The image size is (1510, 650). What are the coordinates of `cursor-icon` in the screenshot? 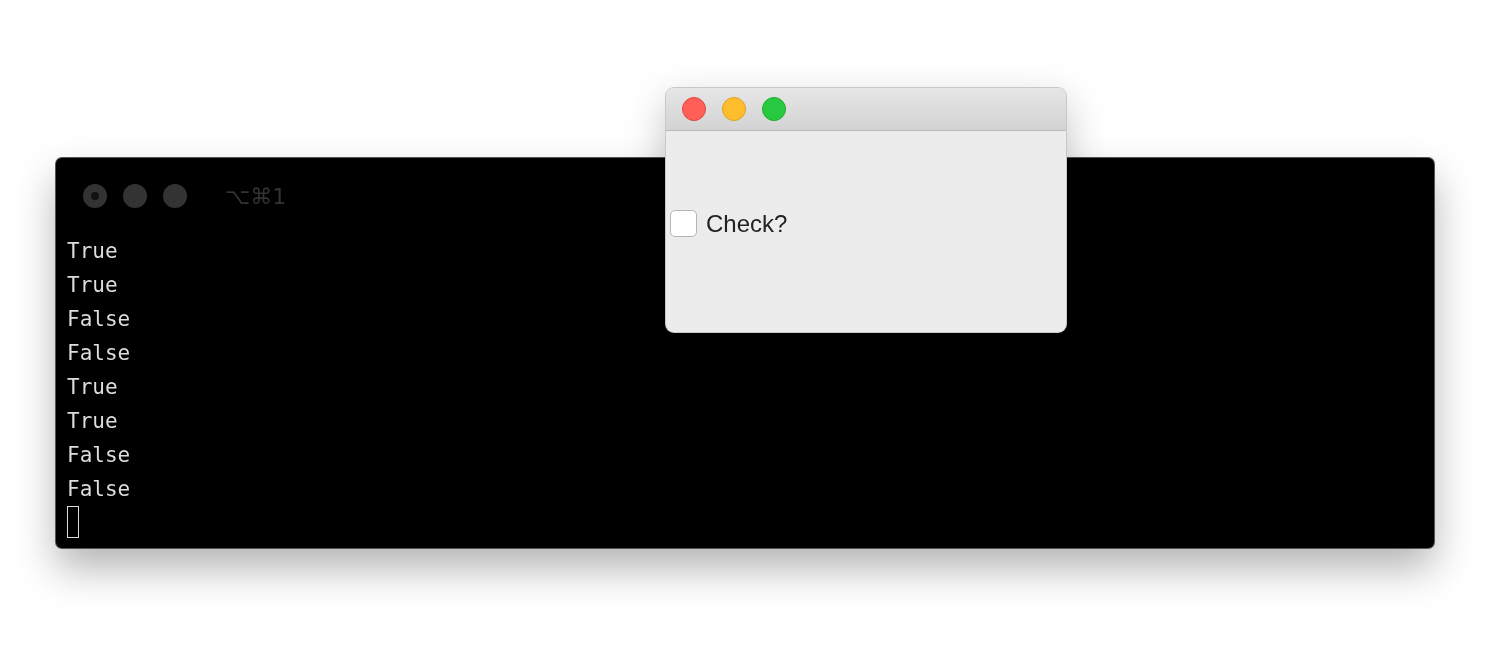 It's located at (73, 522).